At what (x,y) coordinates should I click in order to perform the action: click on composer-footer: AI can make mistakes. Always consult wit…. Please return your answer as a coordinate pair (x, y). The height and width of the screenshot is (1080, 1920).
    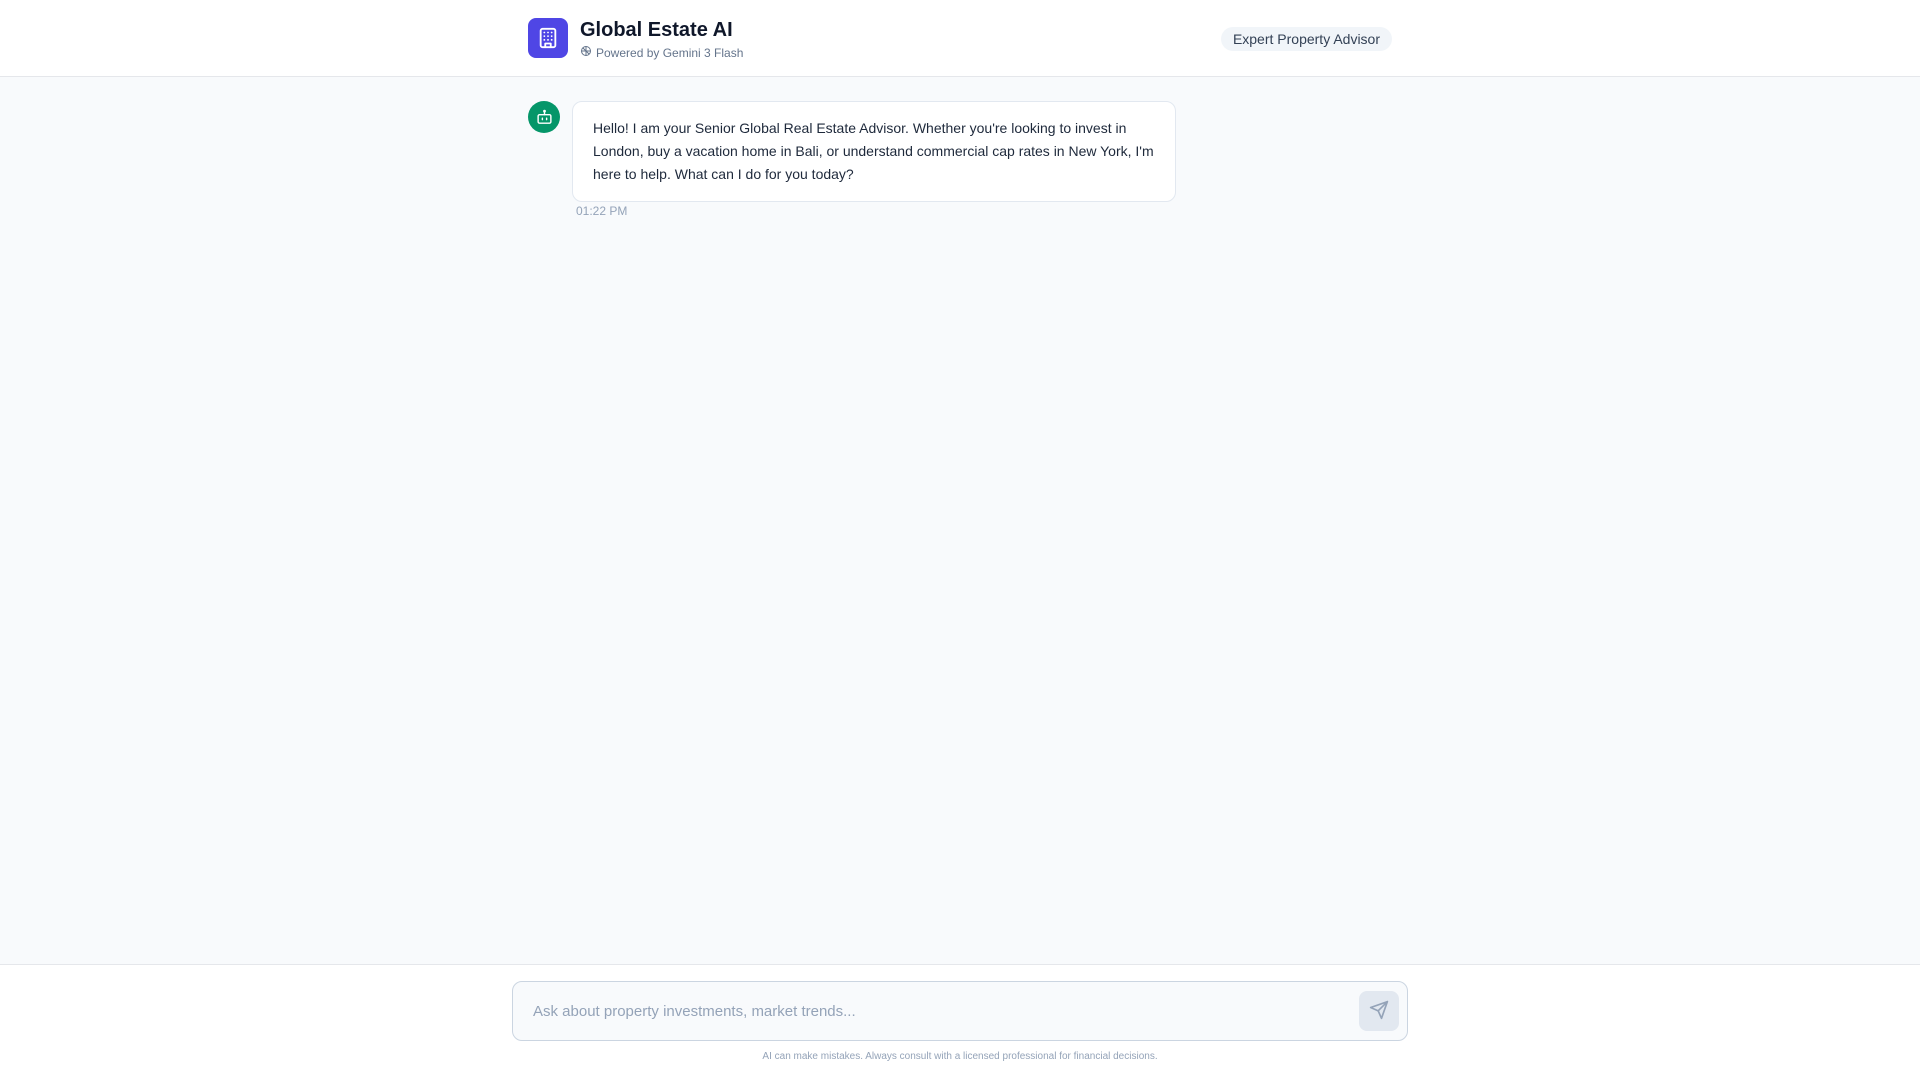
    Looking at the image, I should click on (960, 1022).